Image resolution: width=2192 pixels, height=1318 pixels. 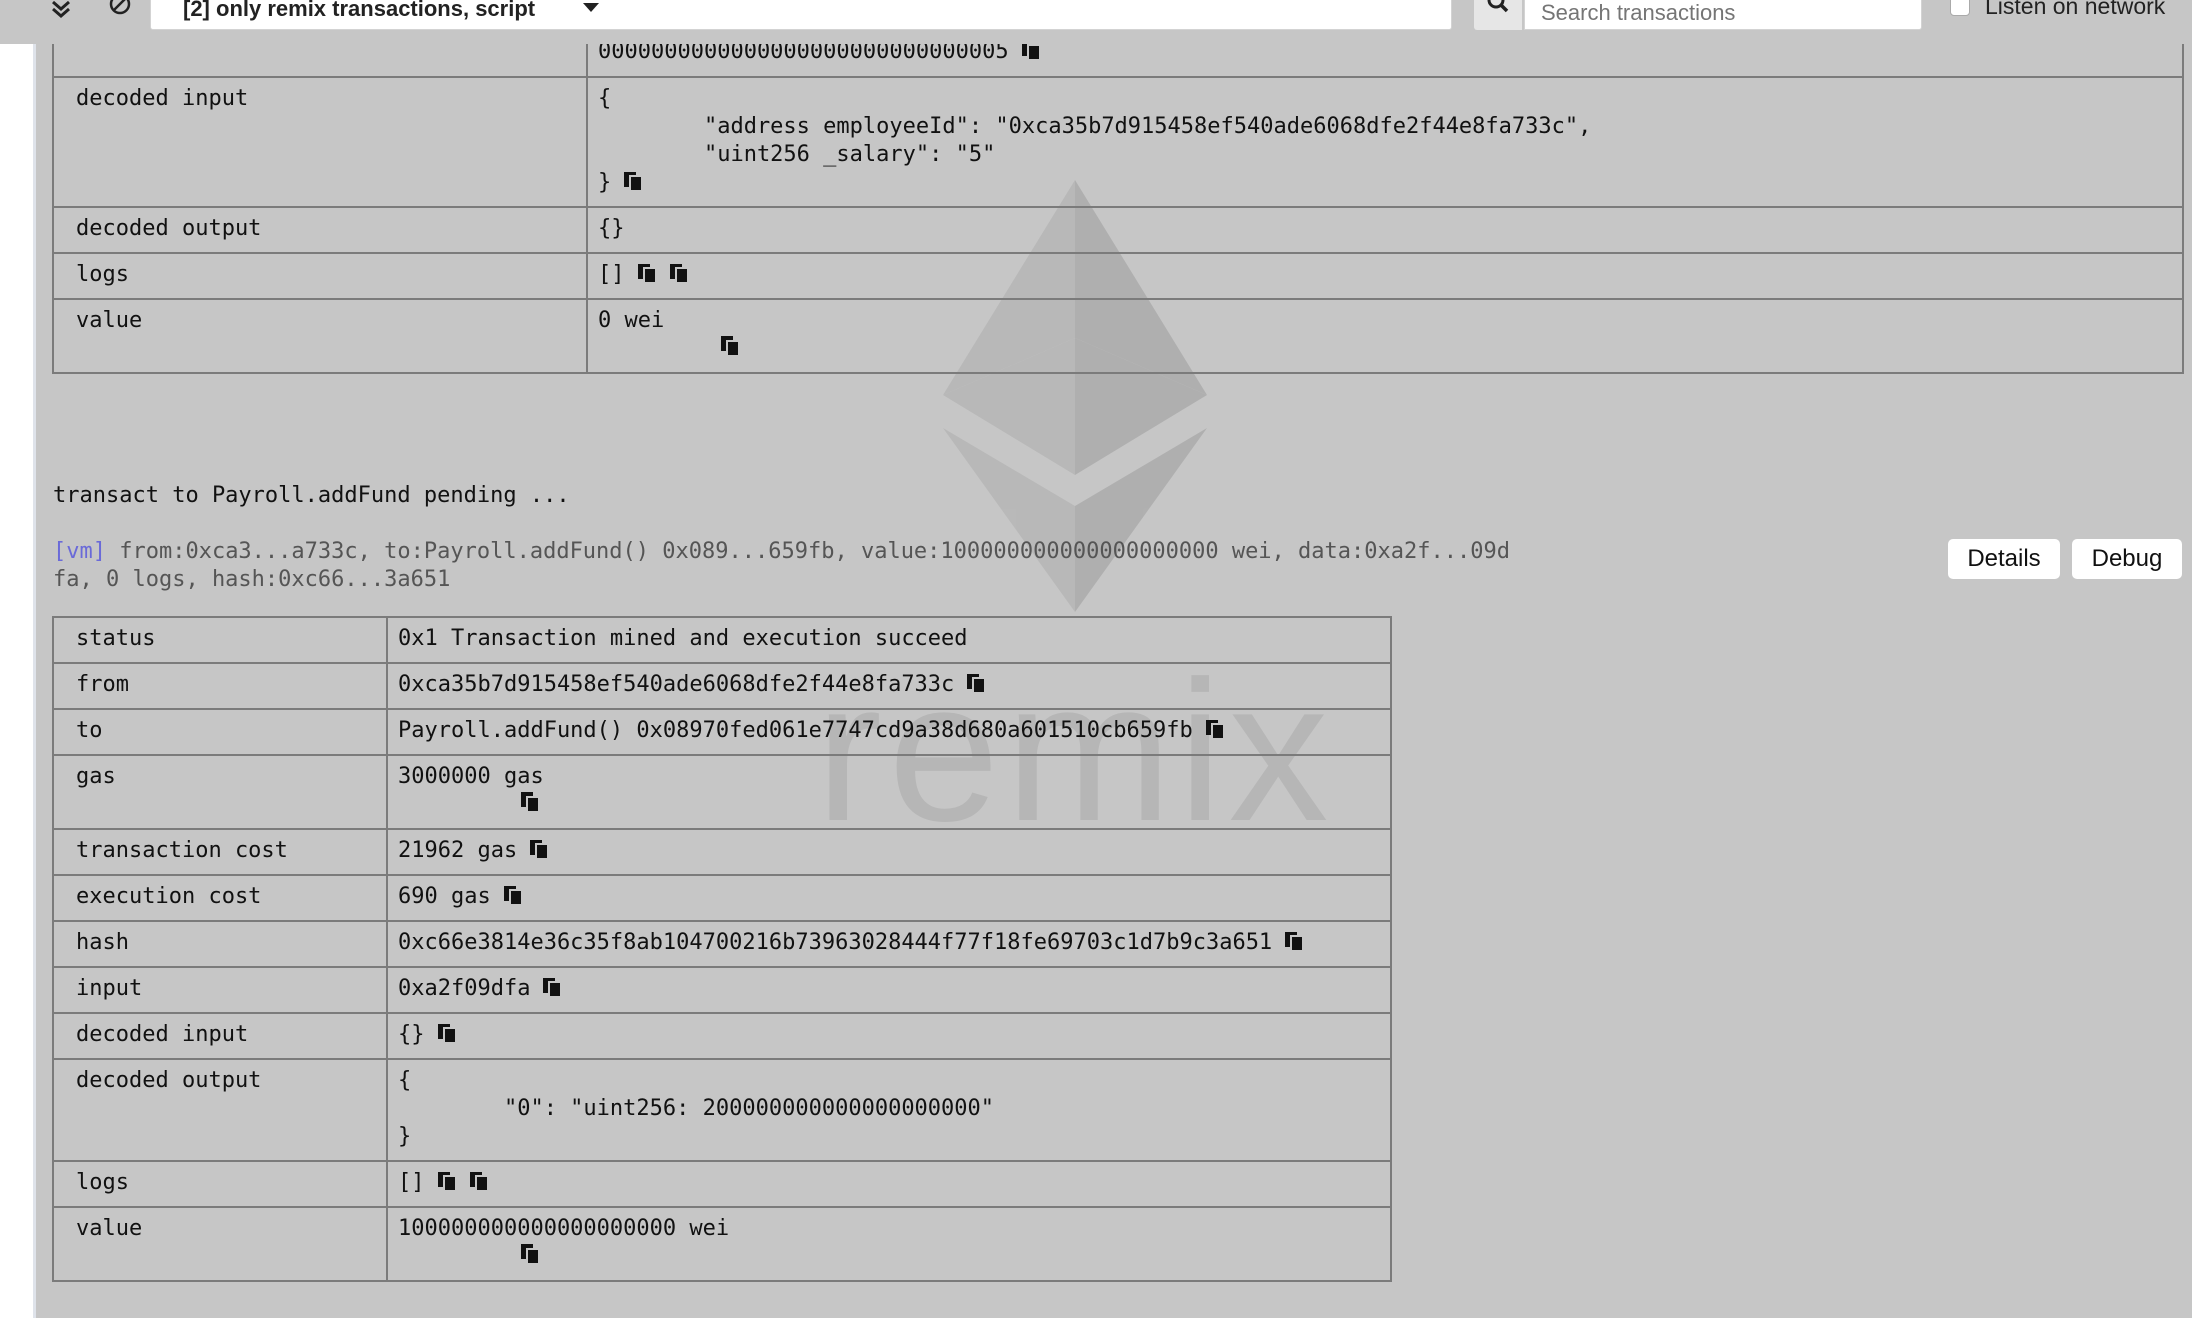 I want to click on table-row: gas 3000000 gas, so click(x=722, y=792).